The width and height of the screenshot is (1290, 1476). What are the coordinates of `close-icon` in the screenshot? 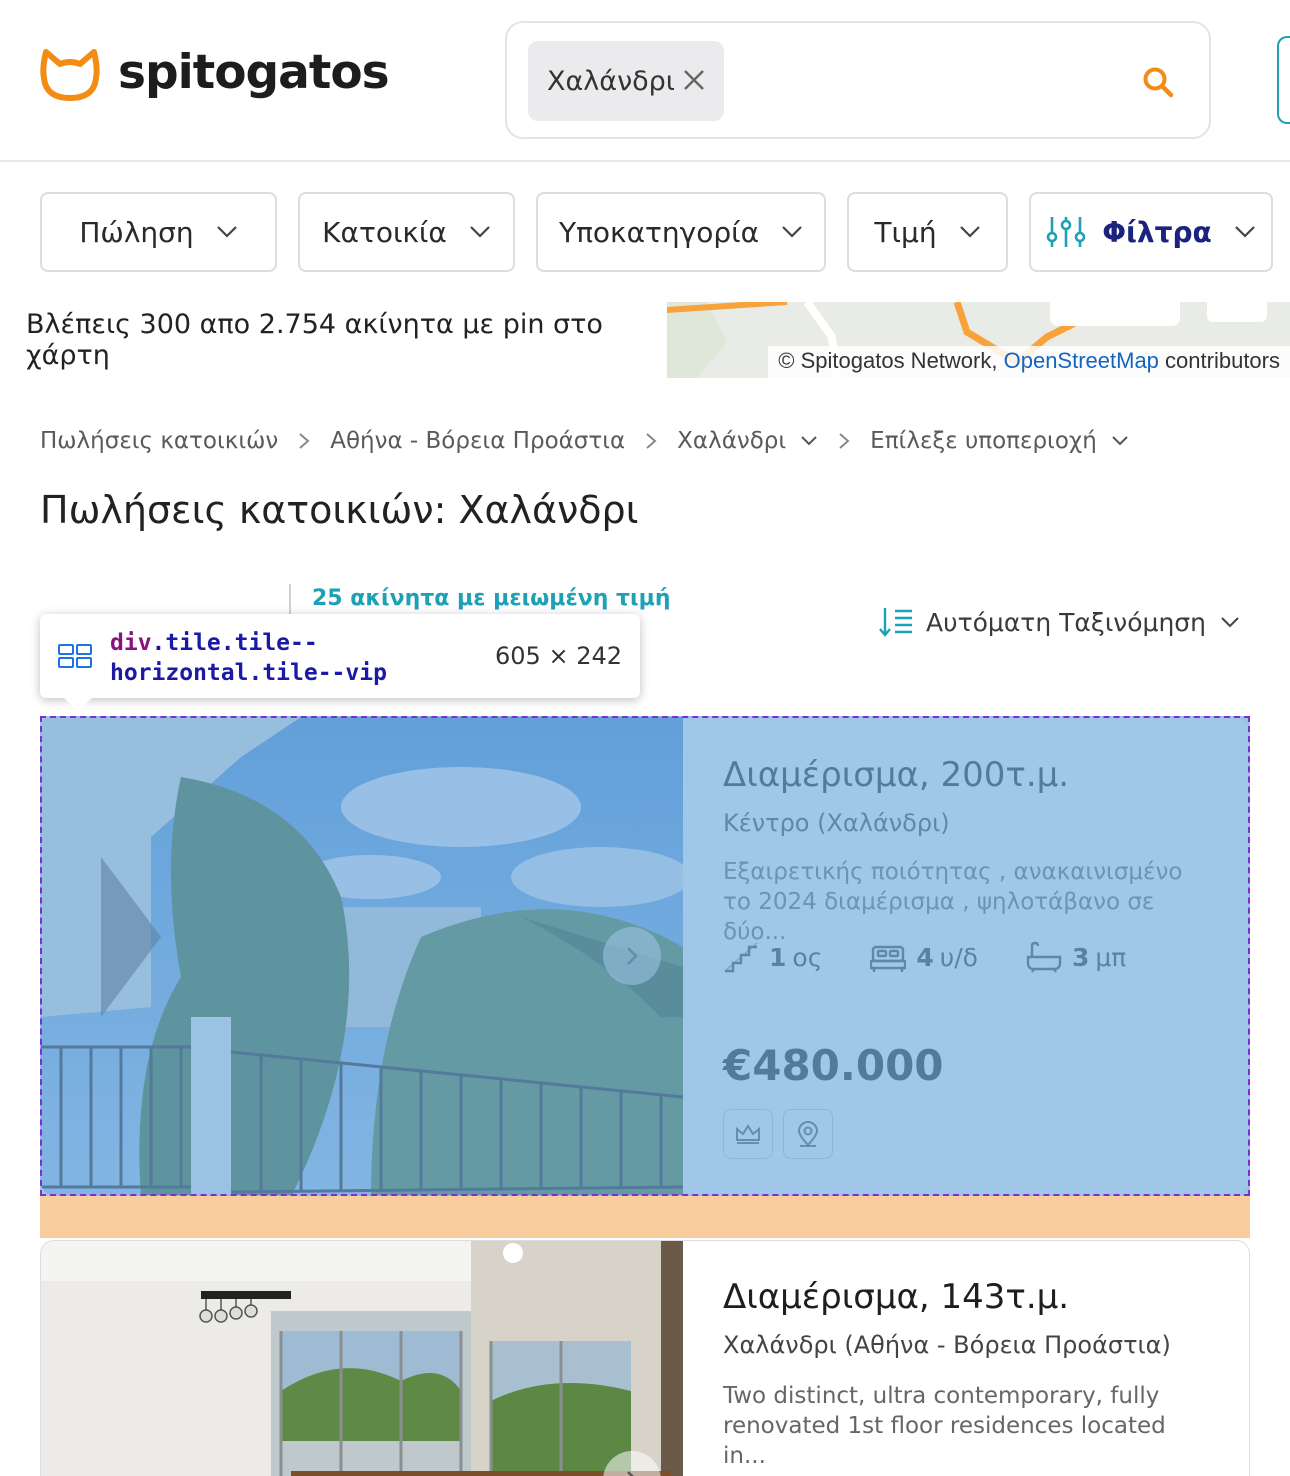 It's located at (694, 80).